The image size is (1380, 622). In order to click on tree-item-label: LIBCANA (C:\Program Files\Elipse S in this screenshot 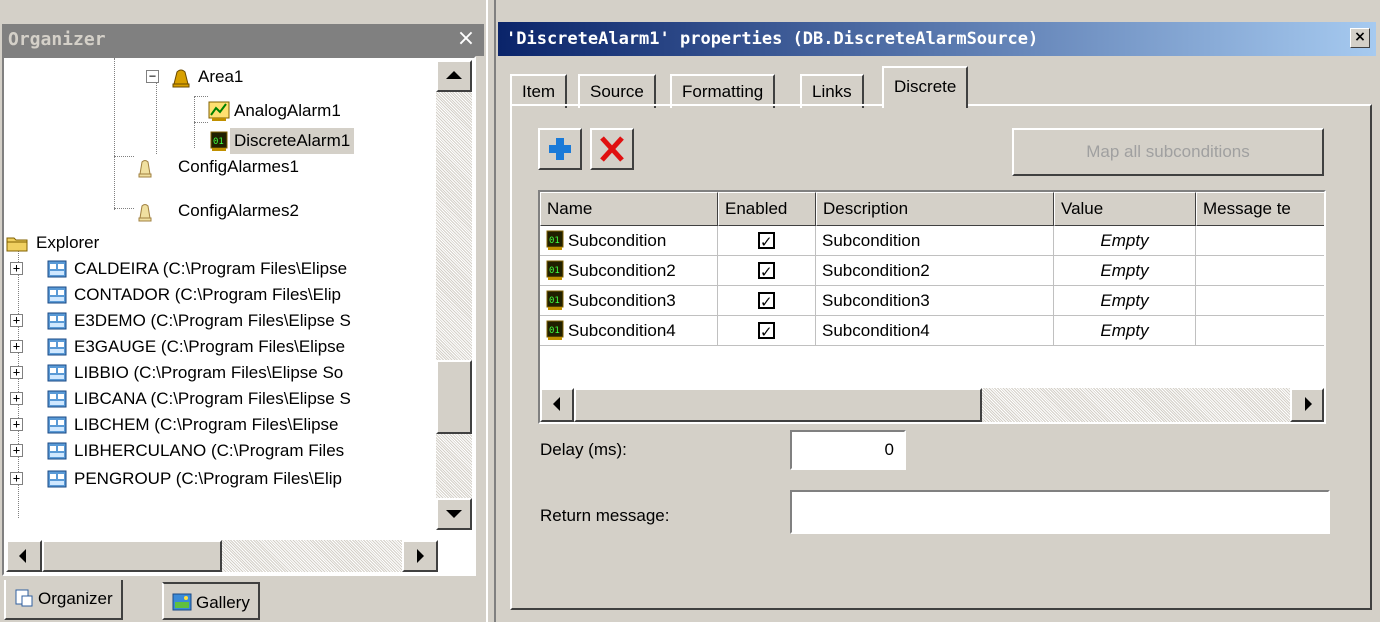, I will do `click(212, 398)`.